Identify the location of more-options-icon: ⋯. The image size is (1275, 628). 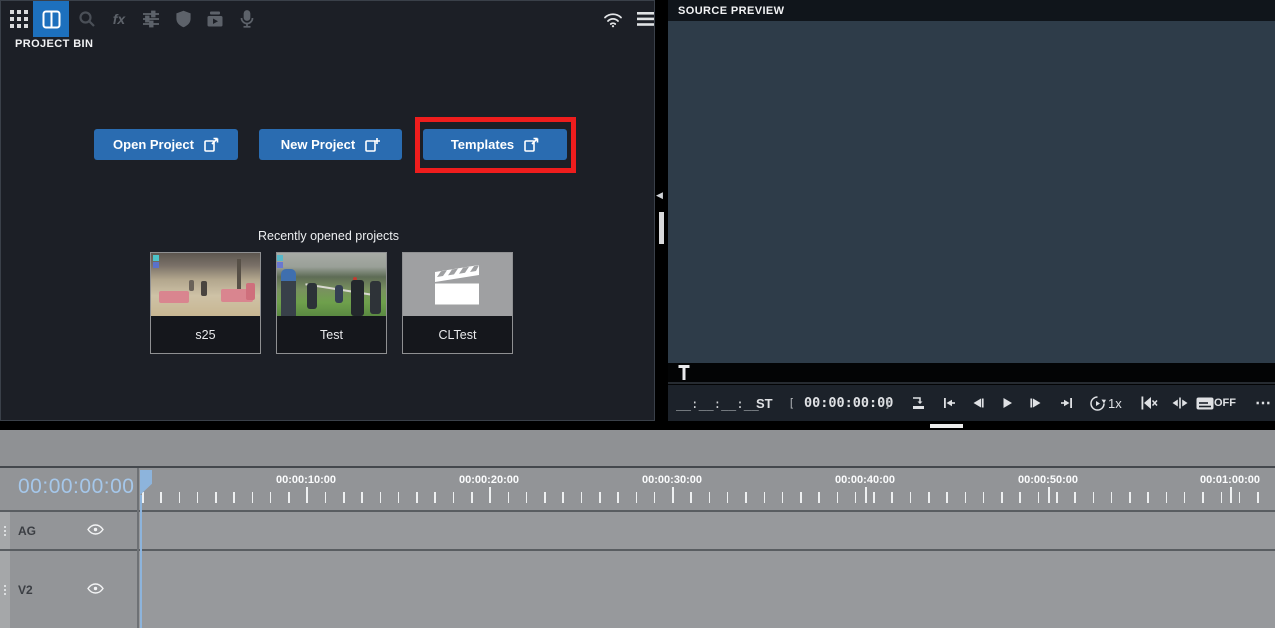
(1262, 403).